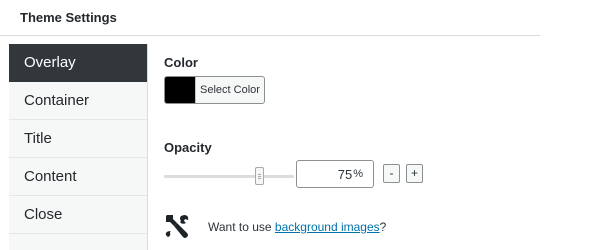 This screenshot has height=250, width=600. Describe the element at coordinates (229, 176) in the screenshot. I see `opacity-slider-track` at that location.